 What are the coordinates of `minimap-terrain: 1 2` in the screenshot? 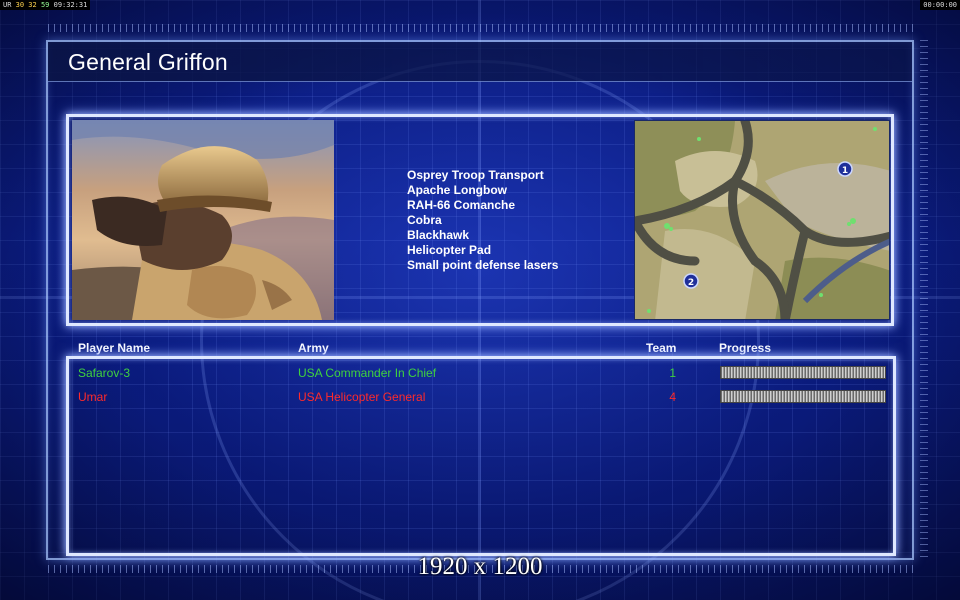 It's located at (762, 220).